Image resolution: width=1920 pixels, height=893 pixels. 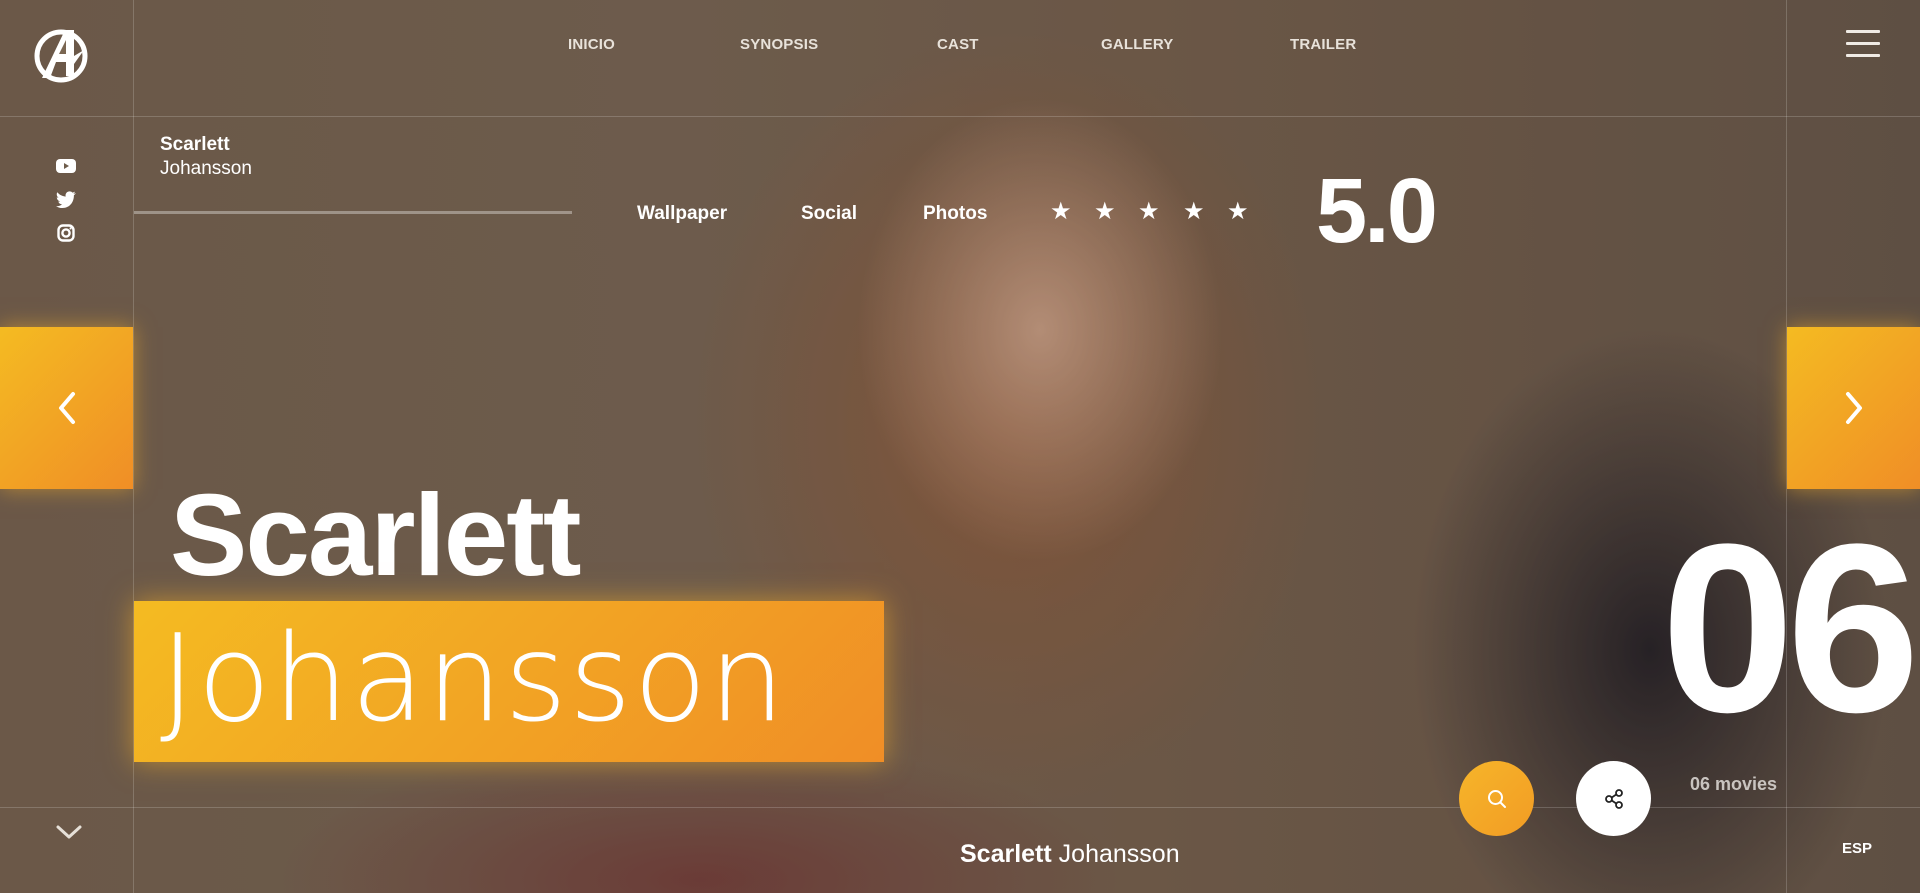 What do you see at coordinates (473, 679) in the screenshot?
I see `hero-last-name: Johansson` at bounding box center [473, 679].